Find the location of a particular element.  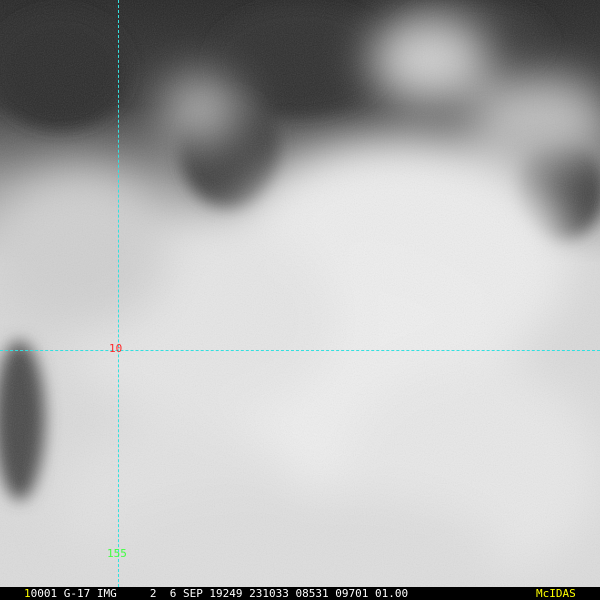

latitude-label: 10 is located at coordinates (116, 348).